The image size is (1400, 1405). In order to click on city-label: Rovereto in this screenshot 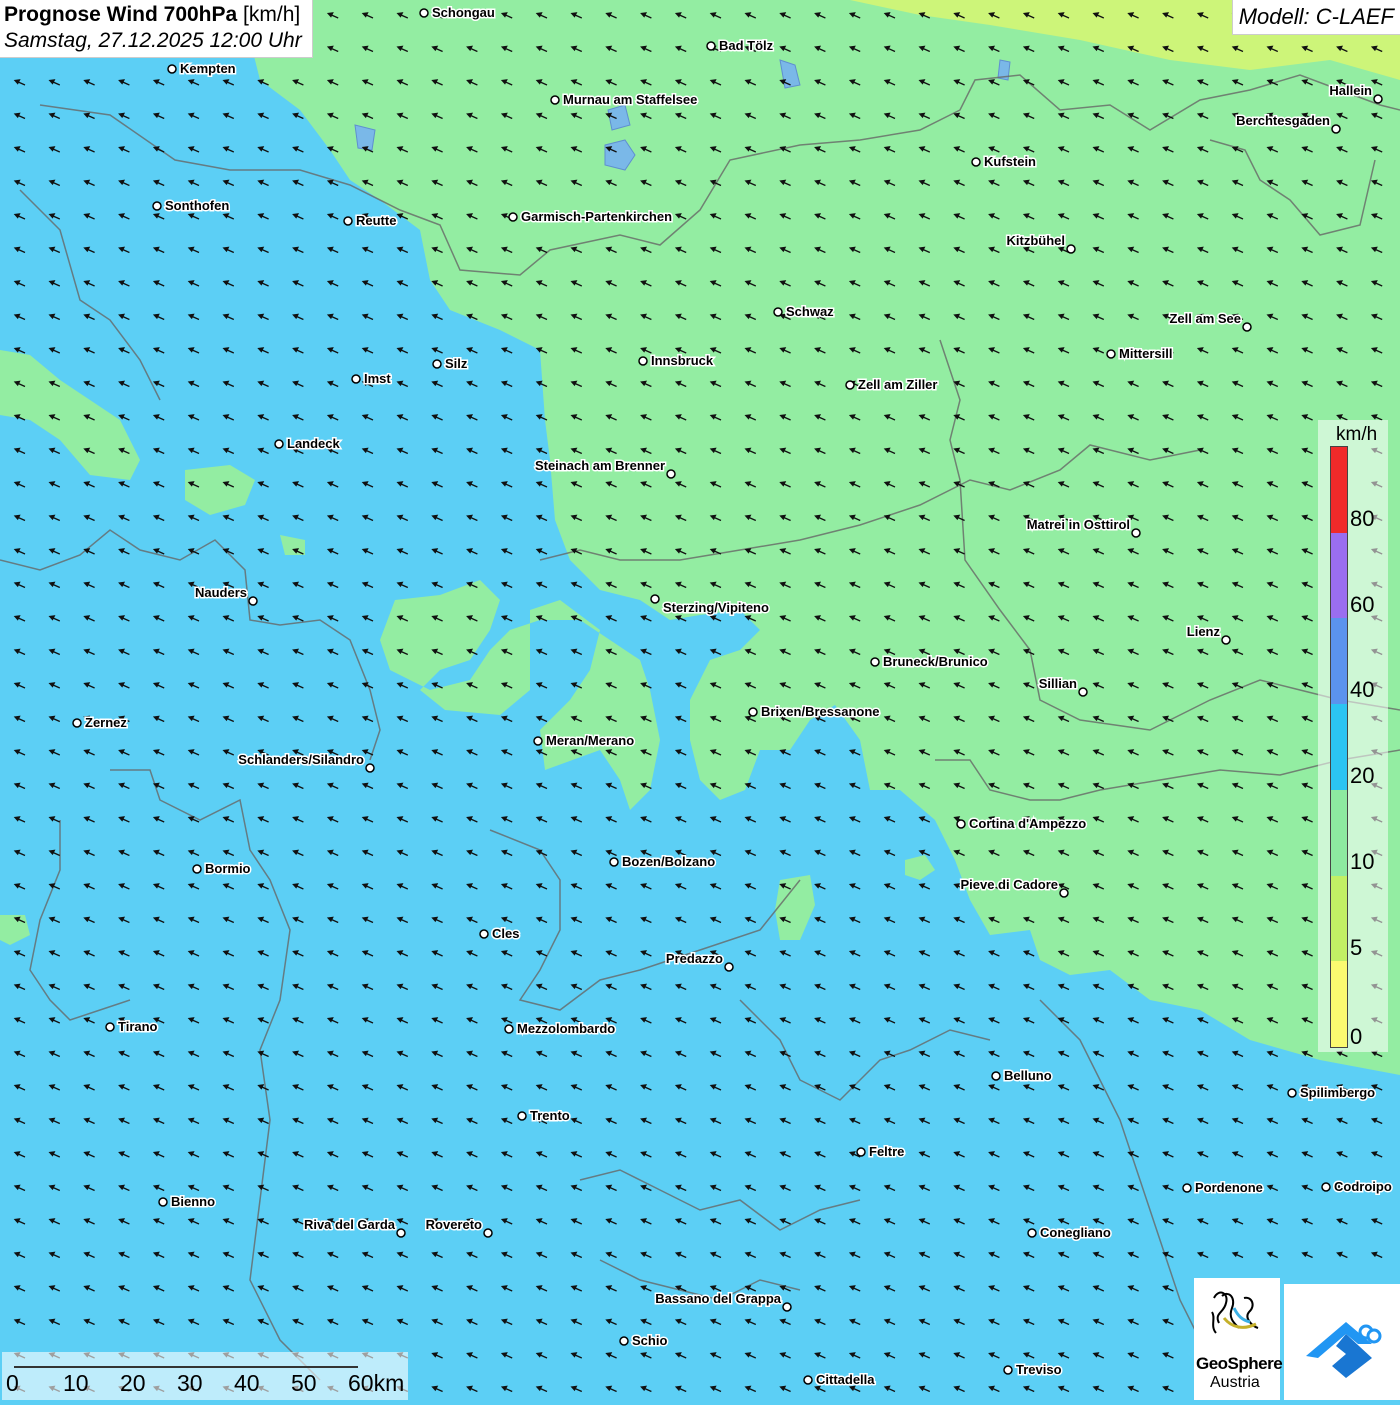, I will do `click(454, 1224)`.